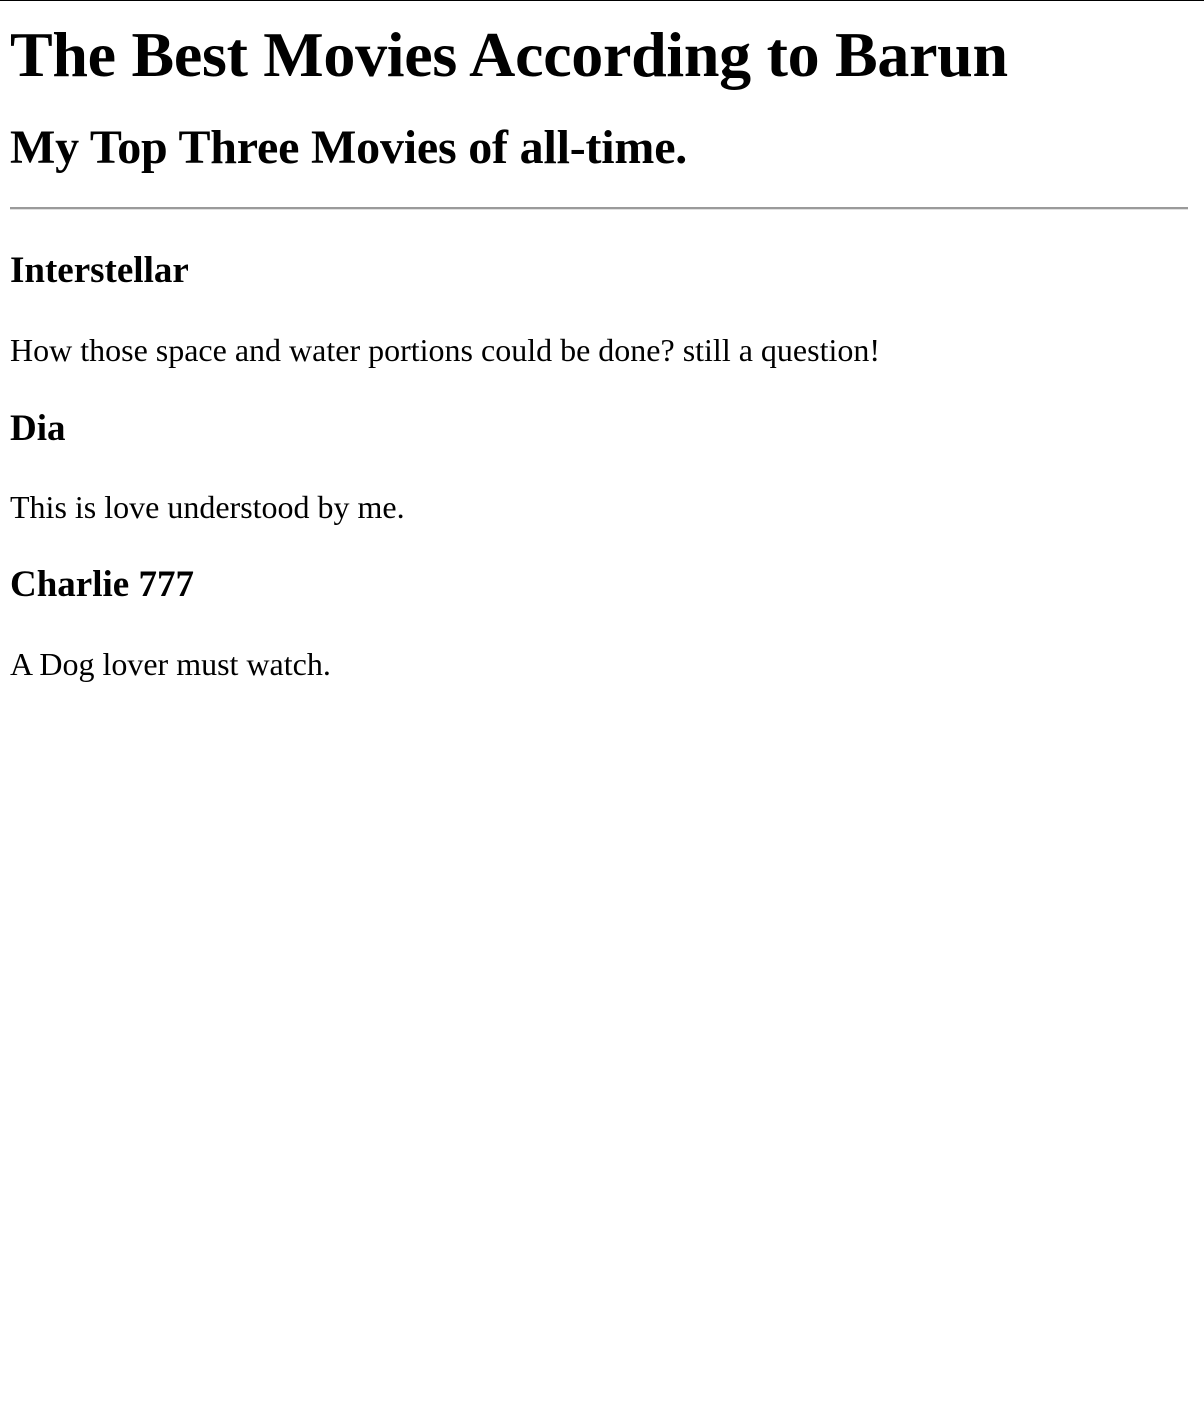 The image size is (1204, 1406). I want to click on movie-description: A Dog lover must watch., so click(170, 664).